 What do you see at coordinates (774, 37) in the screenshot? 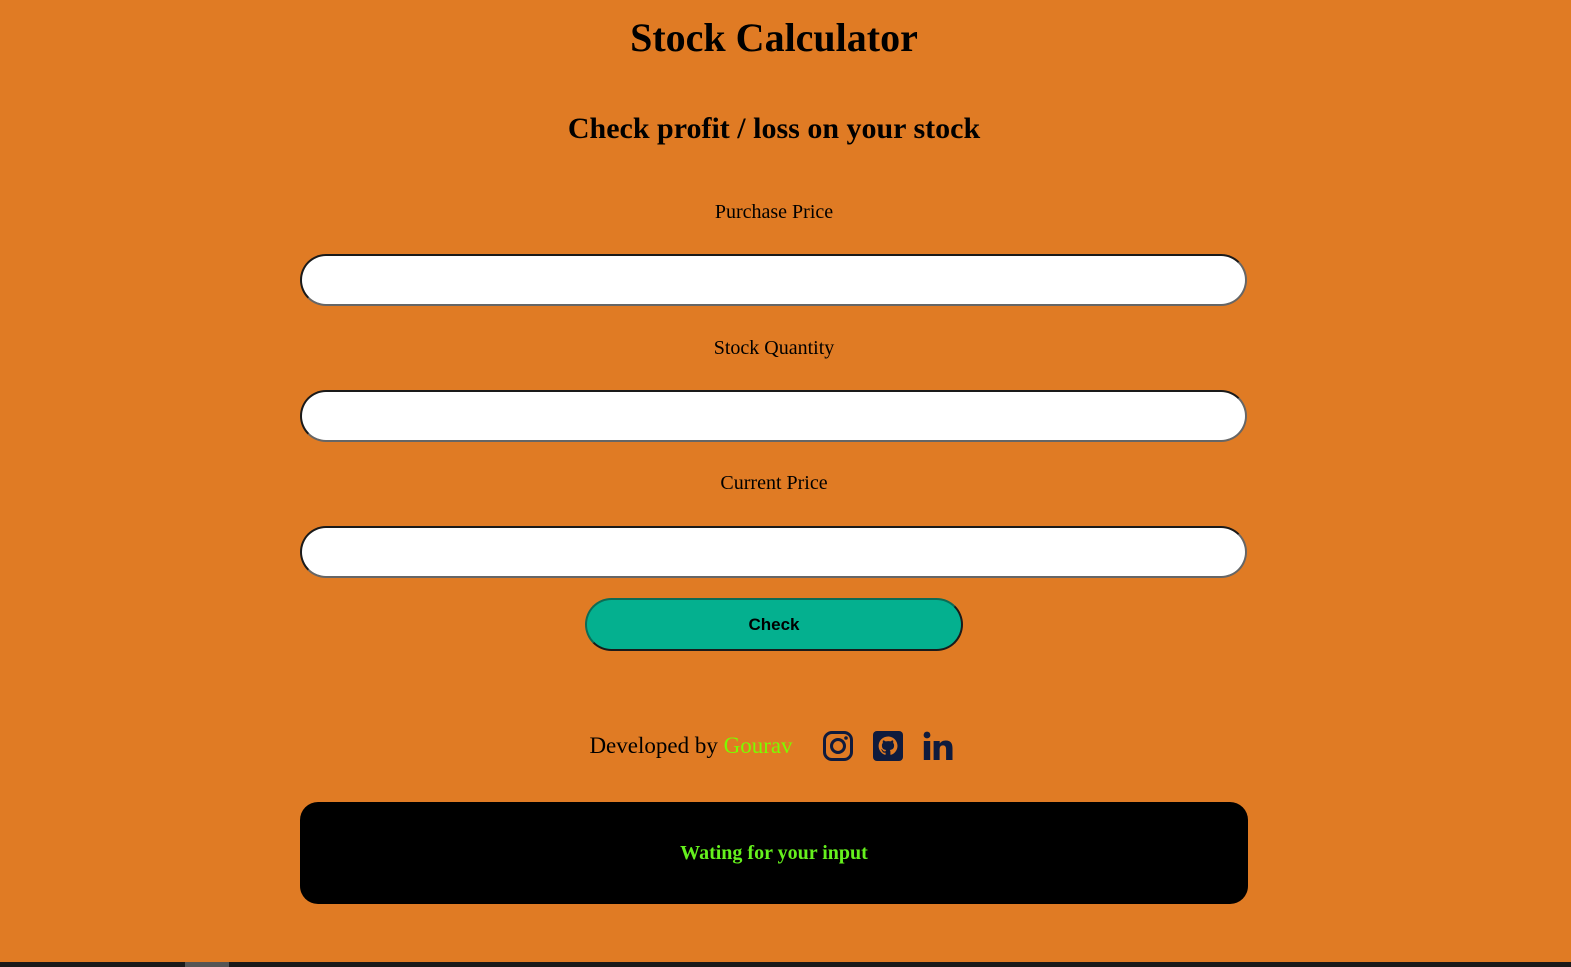
I see `page-title: Stock Calculator` at bounding box center [774, 37].